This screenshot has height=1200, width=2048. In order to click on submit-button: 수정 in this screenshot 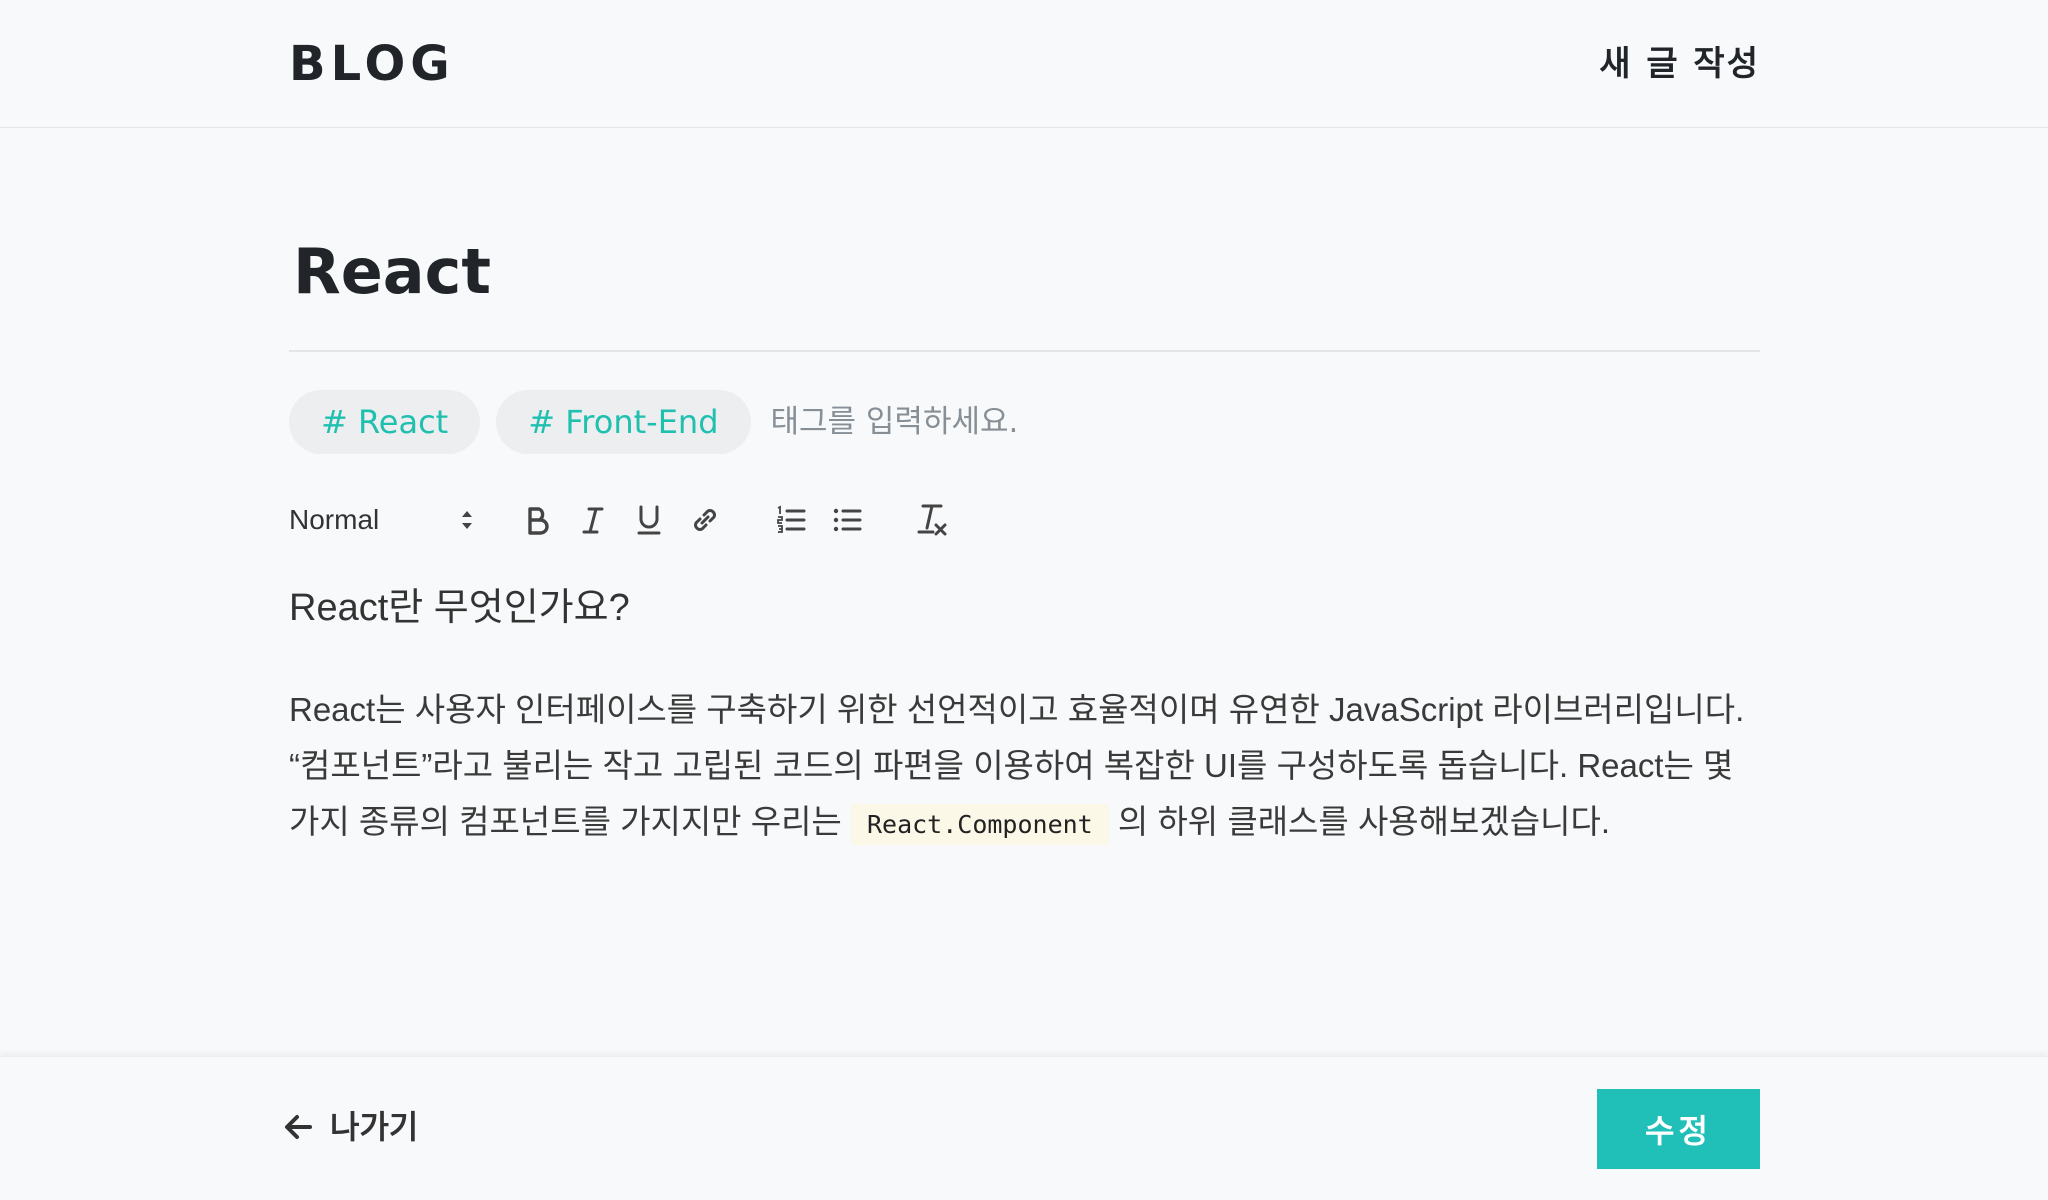, I will do `click(1678, 1129)`.